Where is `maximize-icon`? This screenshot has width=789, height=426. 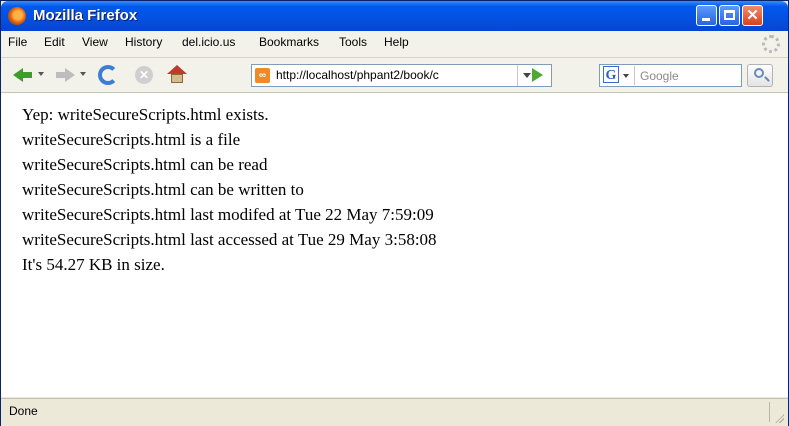 maximize-icon is located at coordinates (729, 15).